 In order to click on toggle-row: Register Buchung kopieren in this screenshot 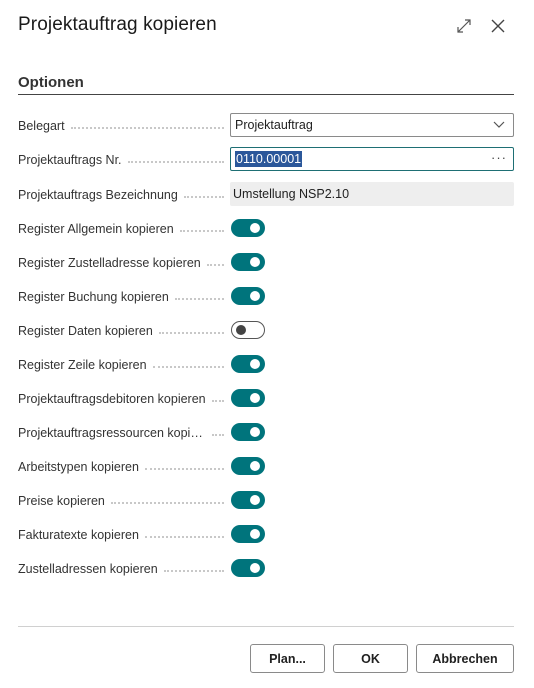, I will do `click(266, 297)`.